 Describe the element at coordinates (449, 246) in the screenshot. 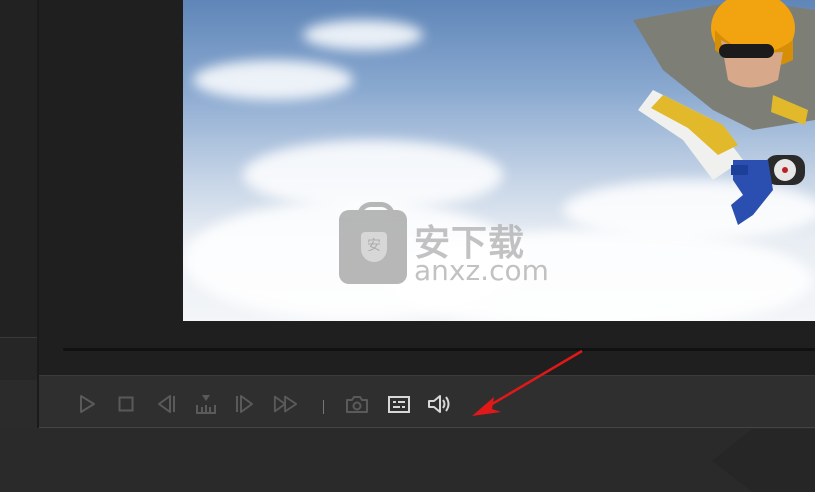

I see `watermark: 安 安下载 anxz.com` at that location.